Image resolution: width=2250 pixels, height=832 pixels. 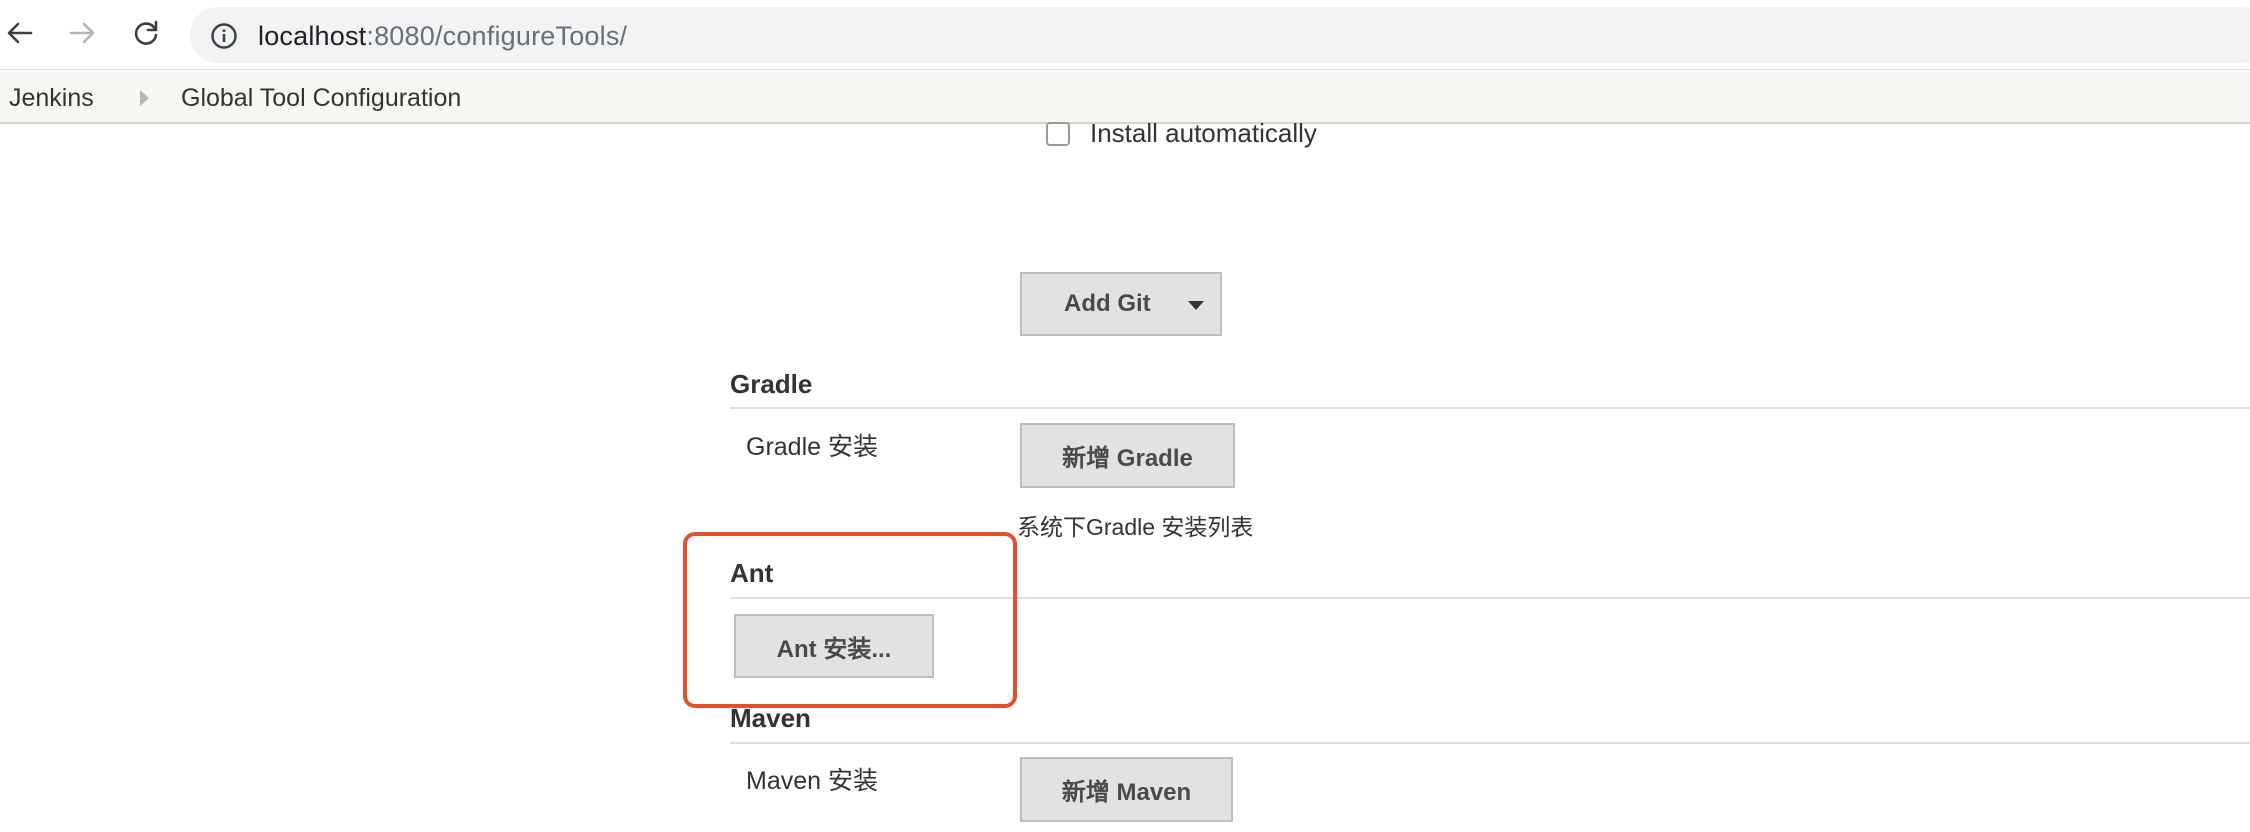 I want to click on arrow-right-icon, so click(x=82, y=33).